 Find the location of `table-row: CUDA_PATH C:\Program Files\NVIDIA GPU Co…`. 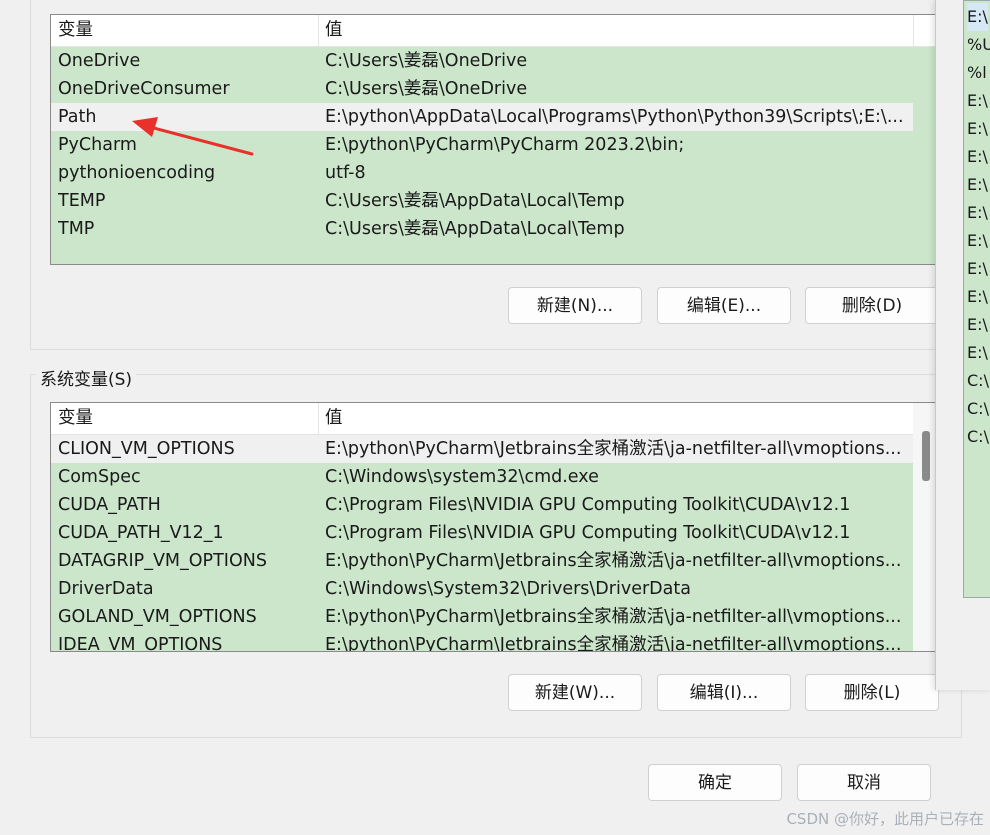

table-row: CUDA_PATH C:\Program Files\NVIDIA GPU Co… is located at coordinates (482, 505).